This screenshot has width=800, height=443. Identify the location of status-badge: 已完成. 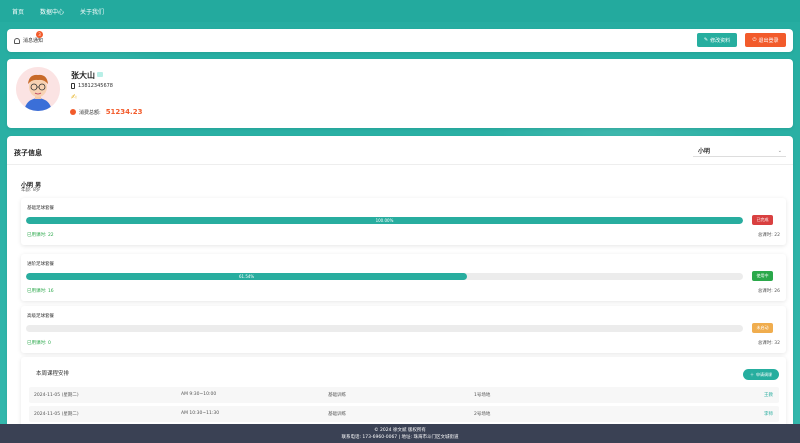
(762, 220).